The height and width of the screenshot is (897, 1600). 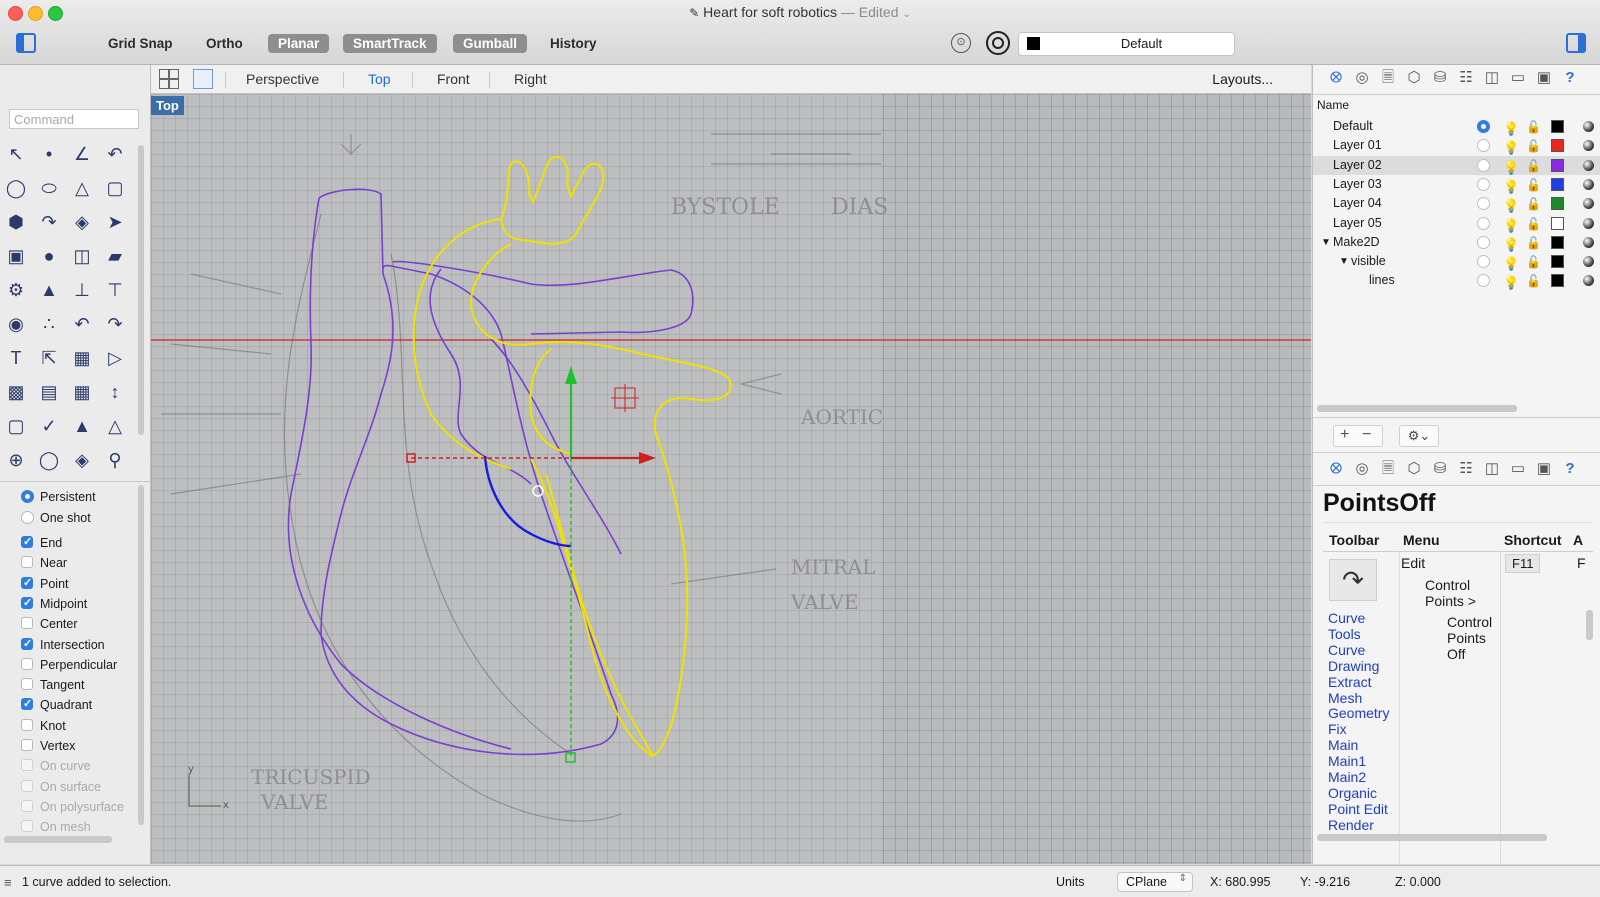 What do you see at coordinates (390, 43) in the screenshot?
I see `smarttrack-toggle: SmartTrack` at bounding box center [390, 43].